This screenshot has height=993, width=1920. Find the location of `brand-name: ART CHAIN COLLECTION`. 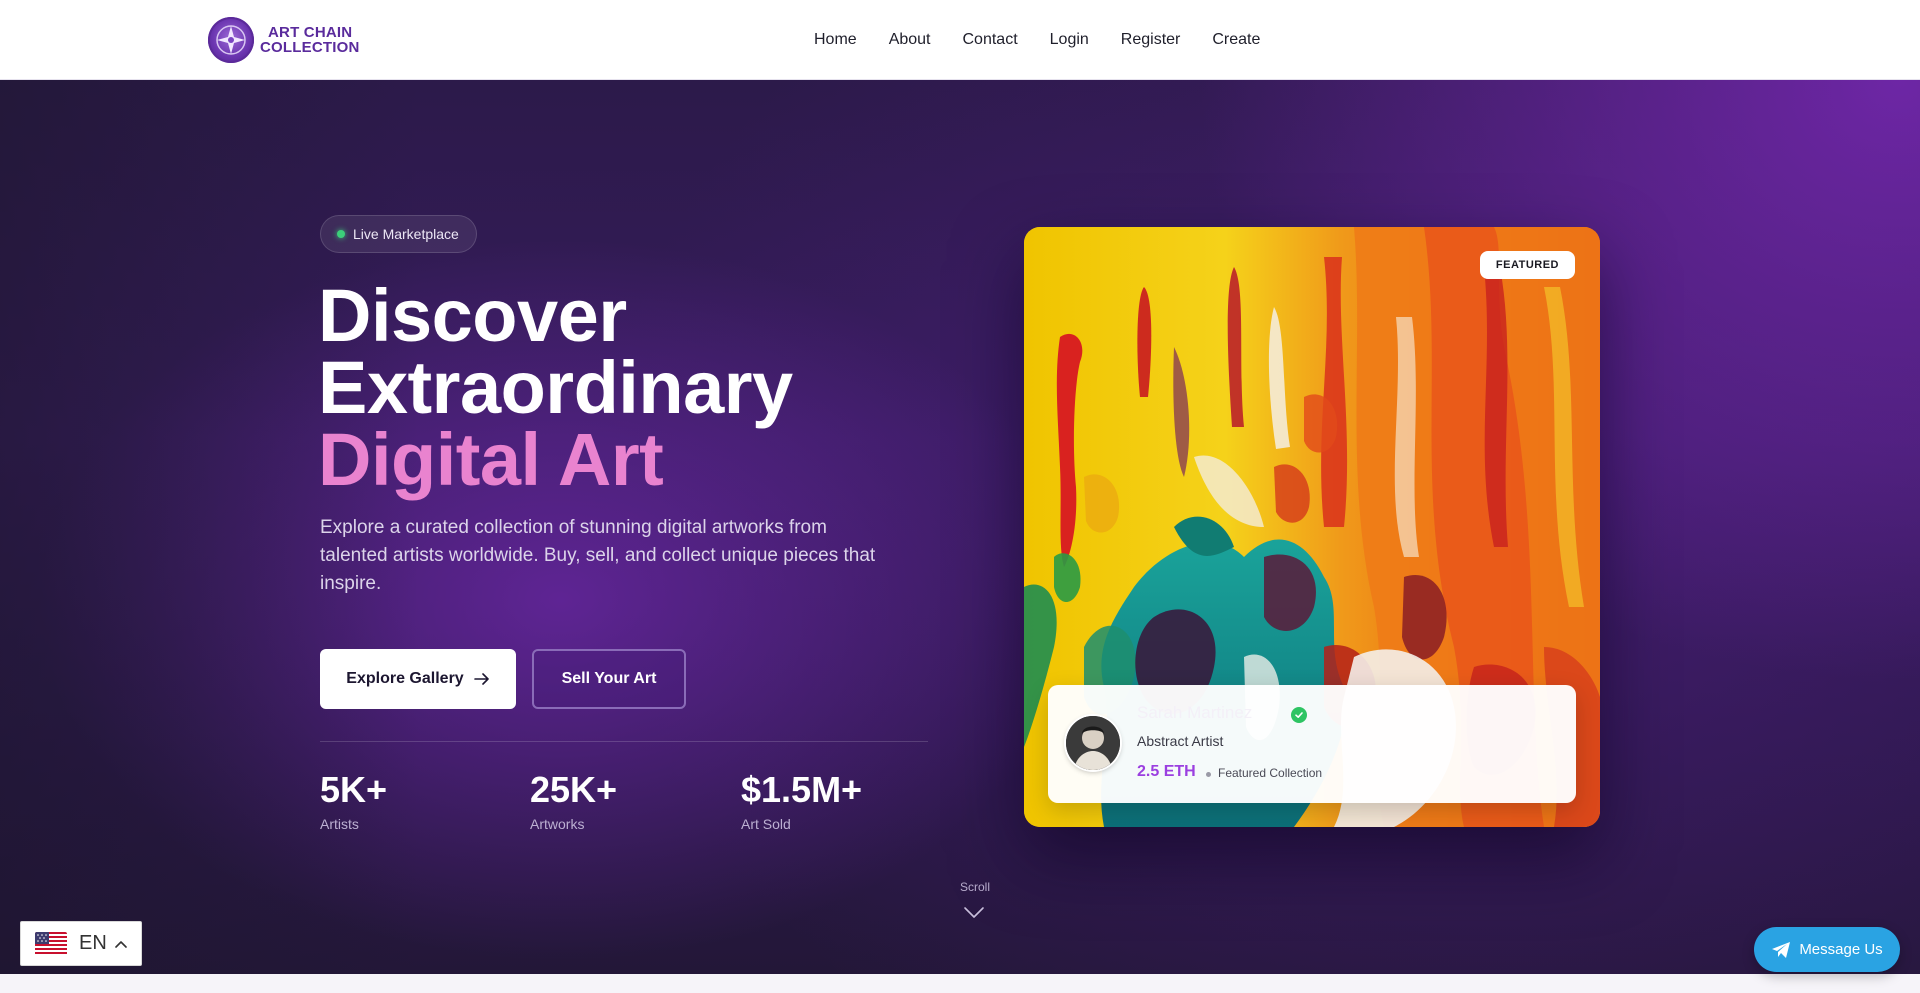

brand-name: ART CHAIN COLLECTION is located at coordinates (310, 40).